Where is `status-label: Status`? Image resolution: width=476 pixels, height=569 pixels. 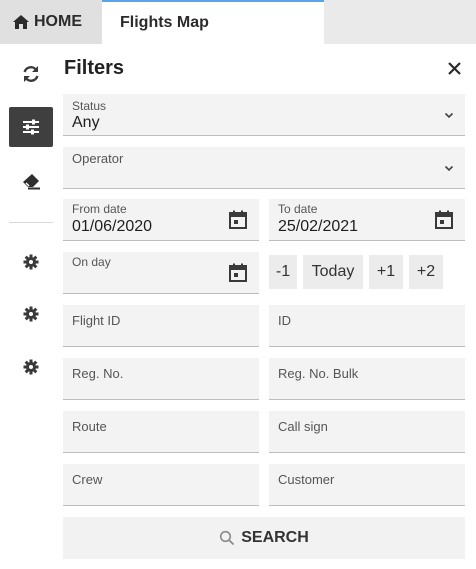 status-label: Status is located at coordinates (89, 106).